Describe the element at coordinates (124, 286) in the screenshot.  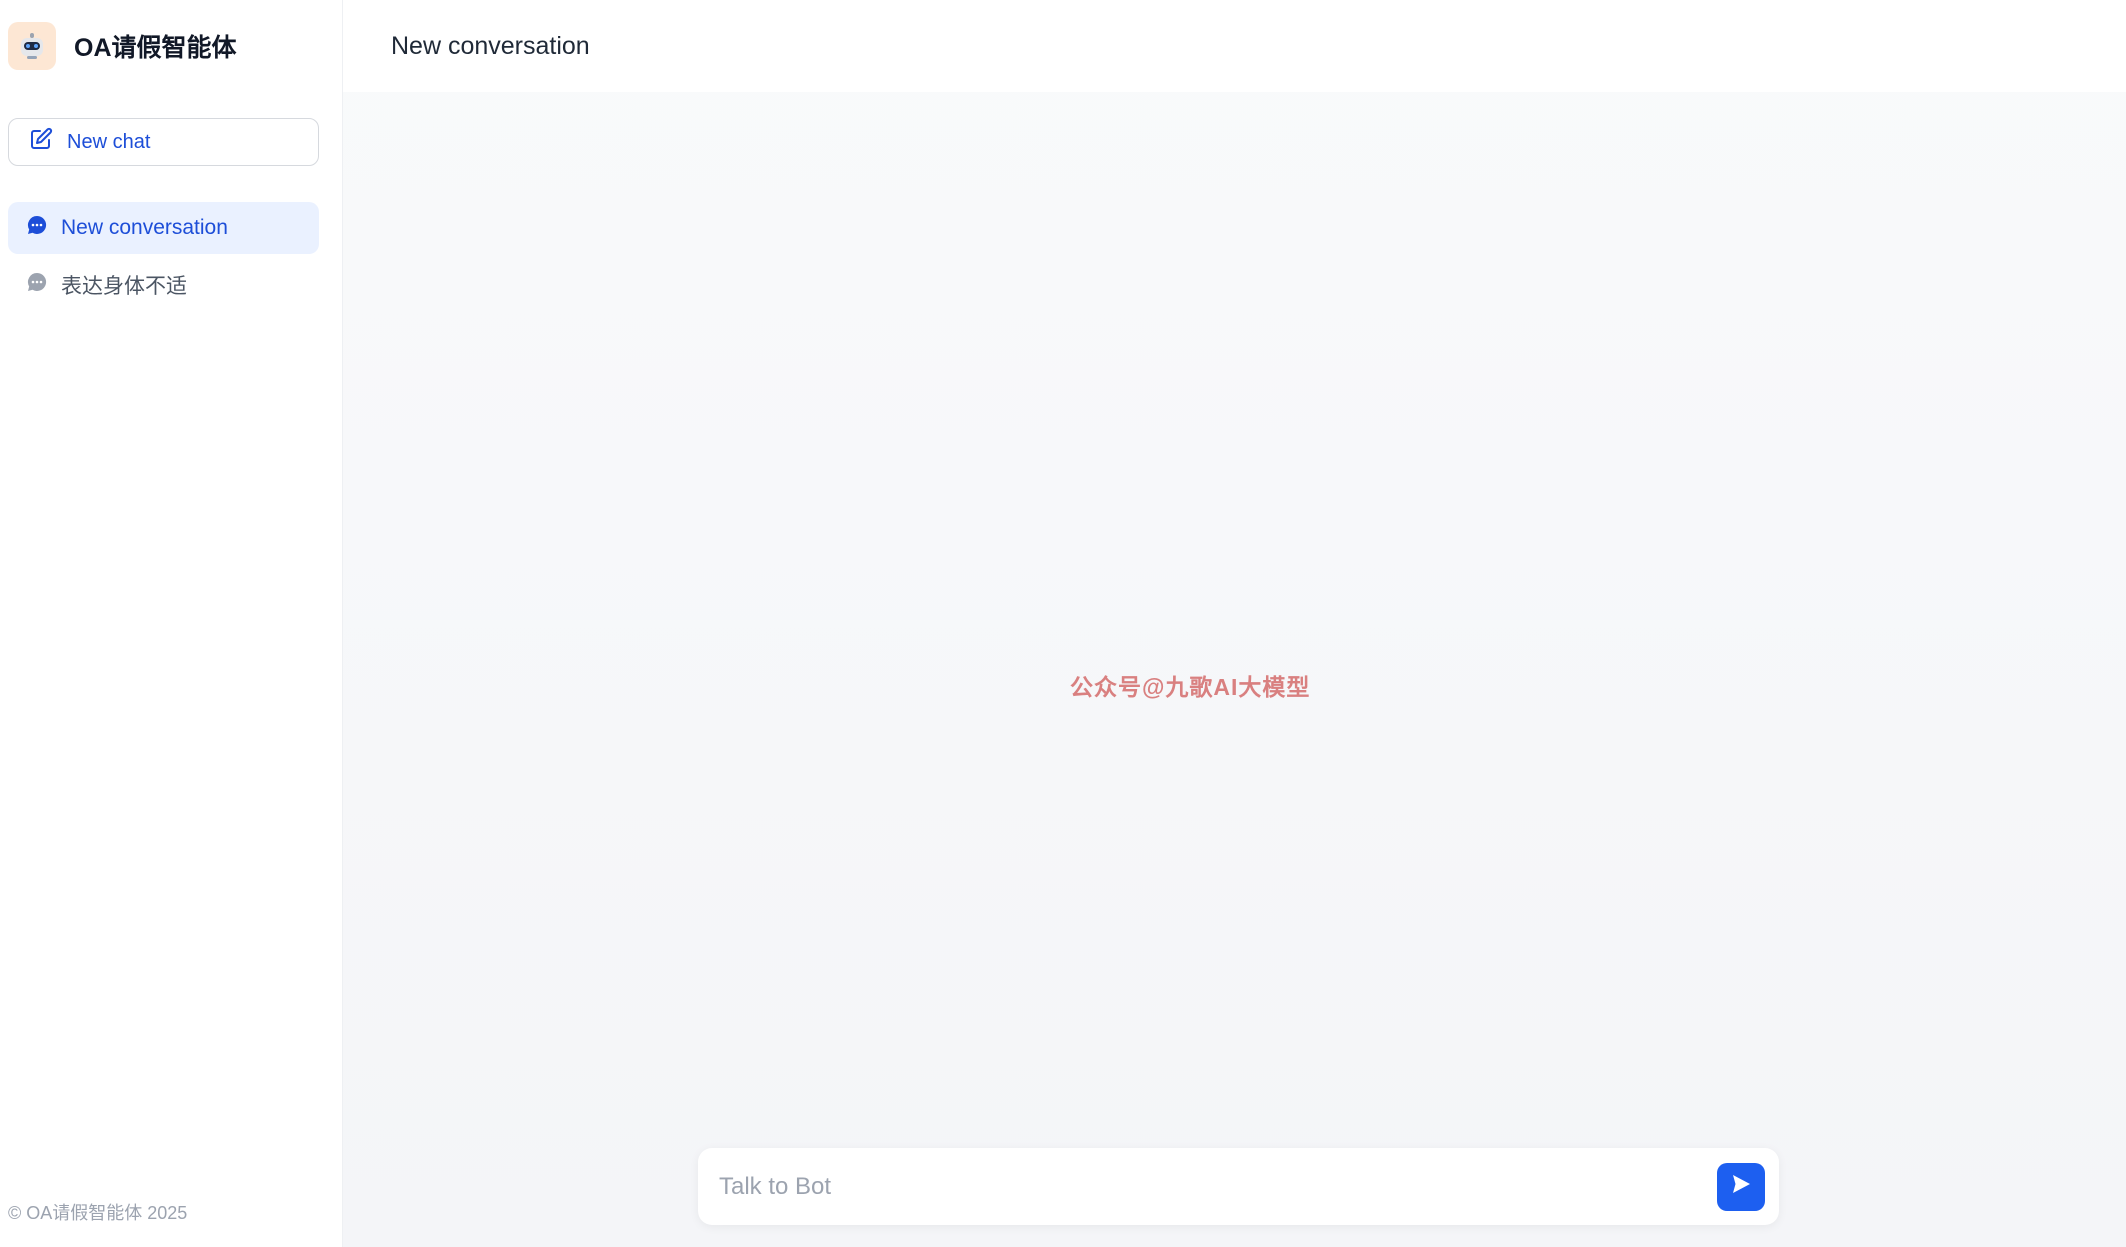
I see `conversation-label: 表达身体不适` at that location.